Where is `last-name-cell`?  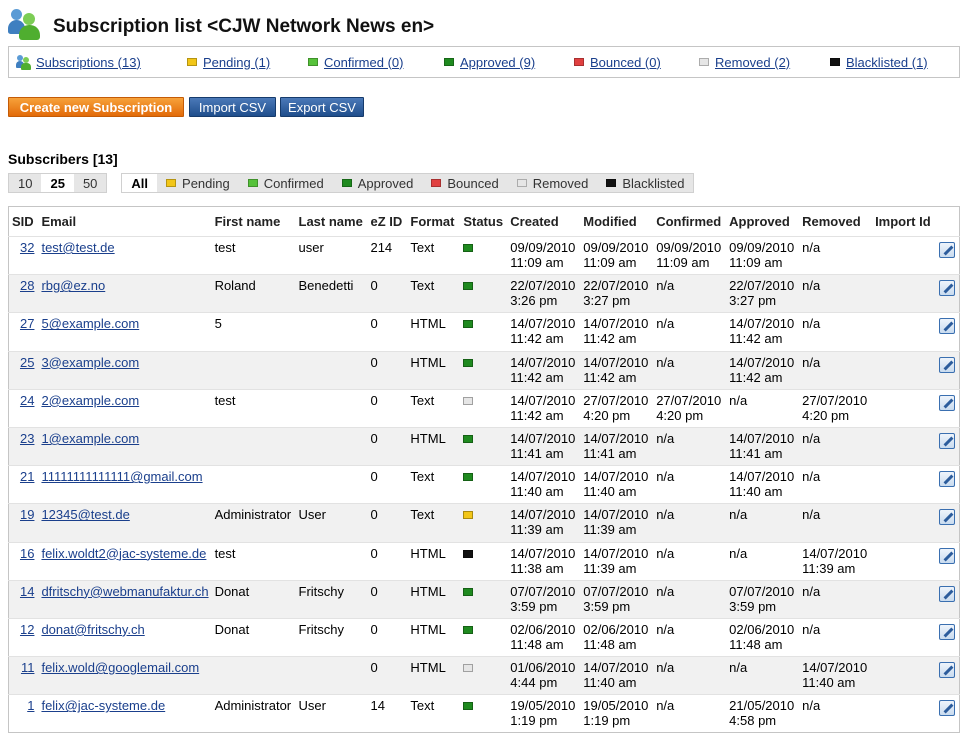
last-name-cell is located at coordinates (331, 561).